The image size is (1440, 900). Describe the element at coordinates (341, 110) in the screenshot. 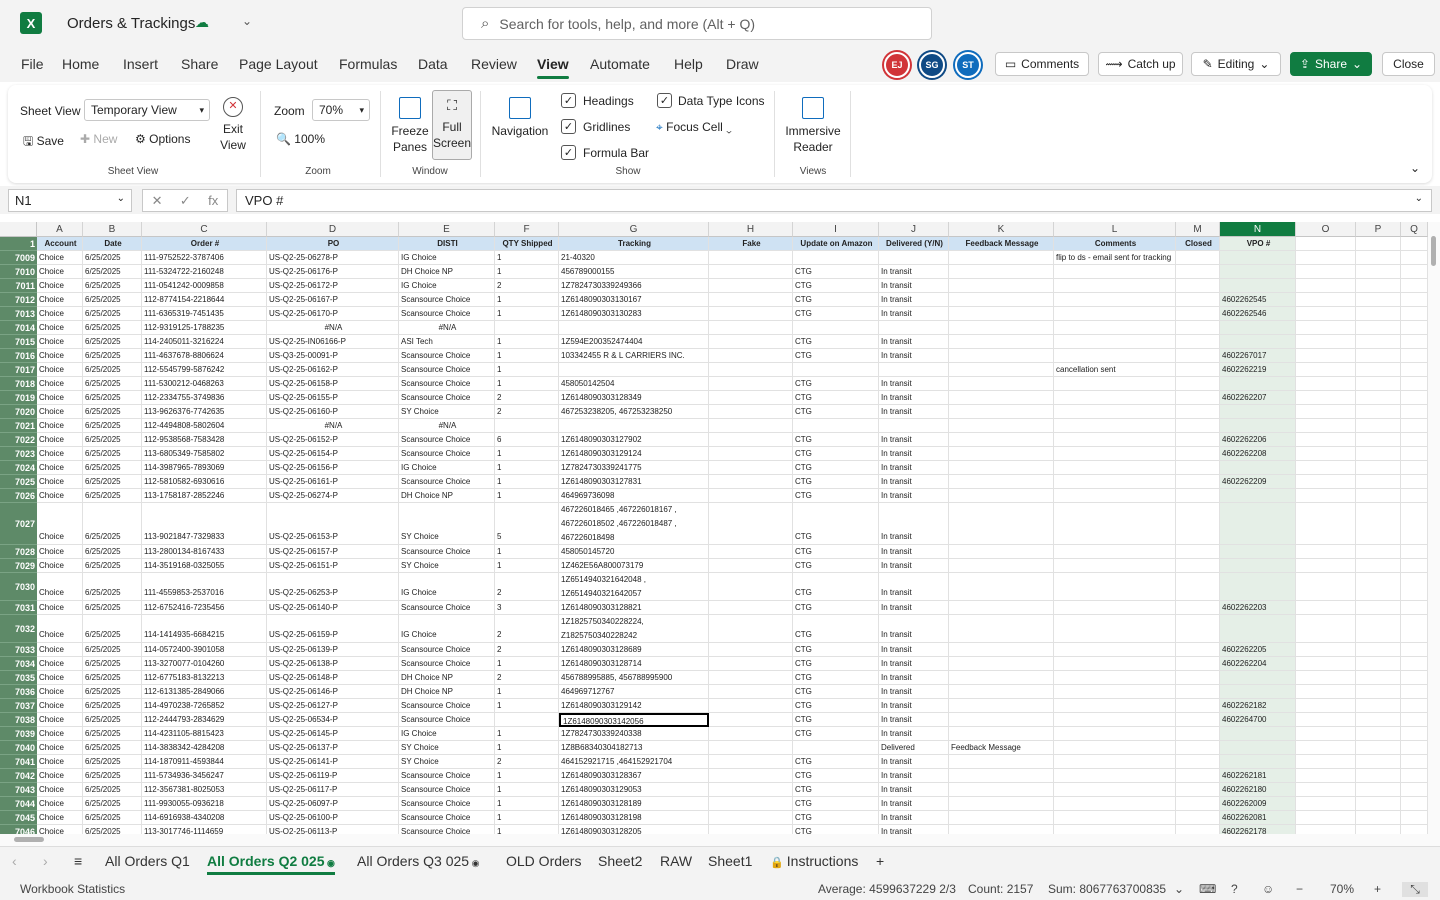

I see `zoom-select: 70% ▾` at that location.